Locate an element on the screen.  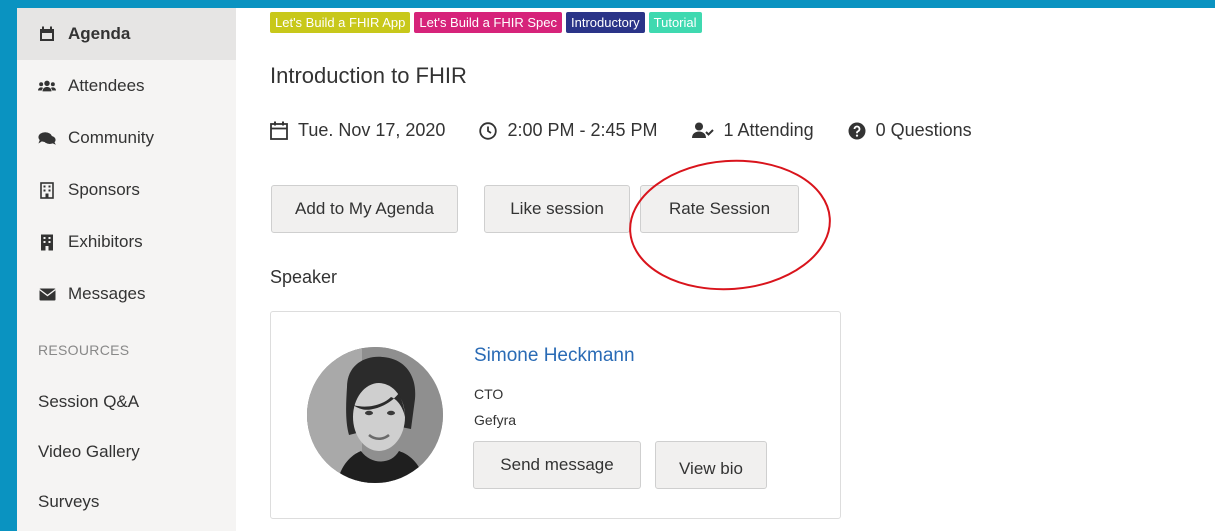
avatar is located at coordinates (375, 415).